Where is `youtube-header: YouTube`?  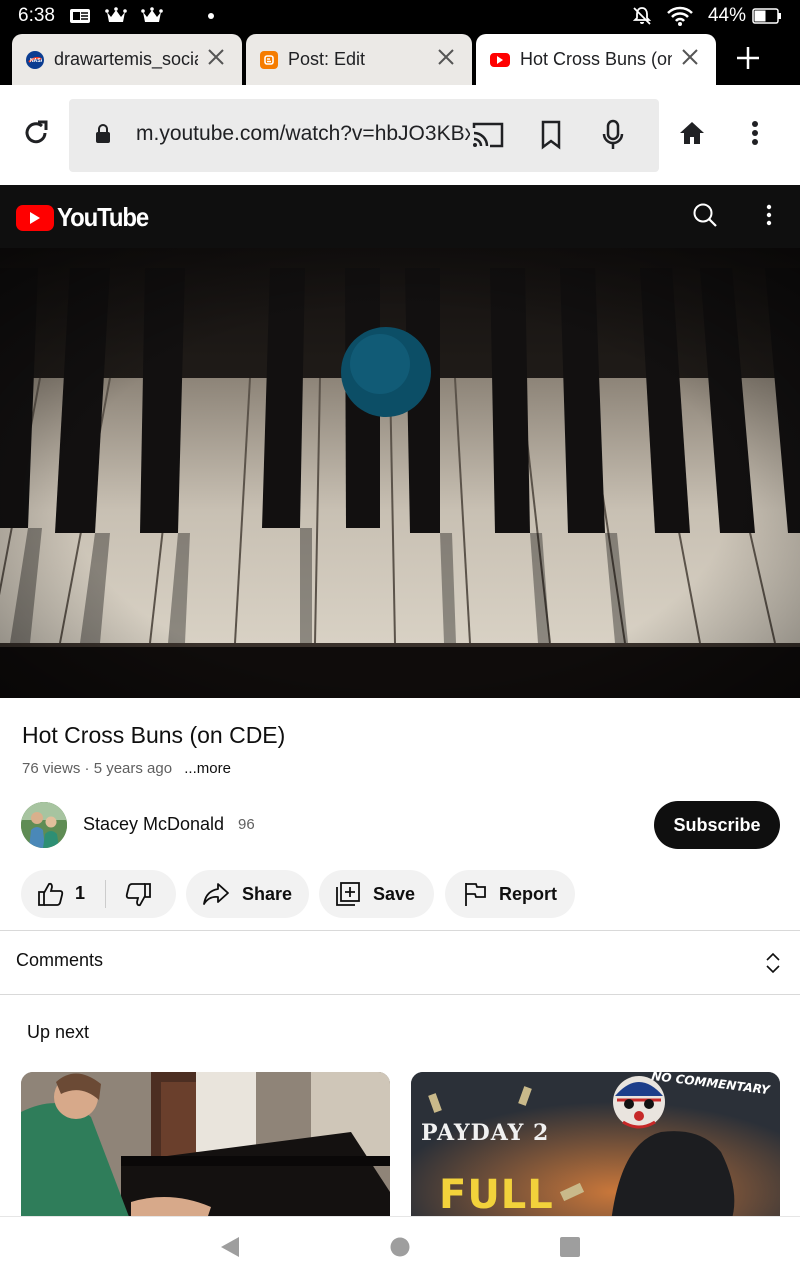 youtube-header: YouTube is located at coordinates (400, 216).